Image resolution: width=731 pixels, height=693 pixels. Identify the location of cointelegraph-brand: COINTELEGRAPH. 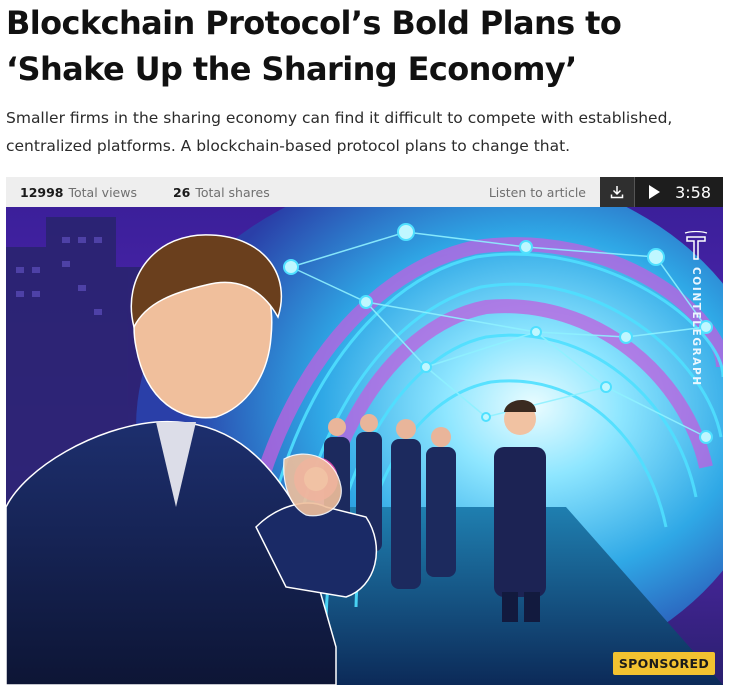
(696, 309).